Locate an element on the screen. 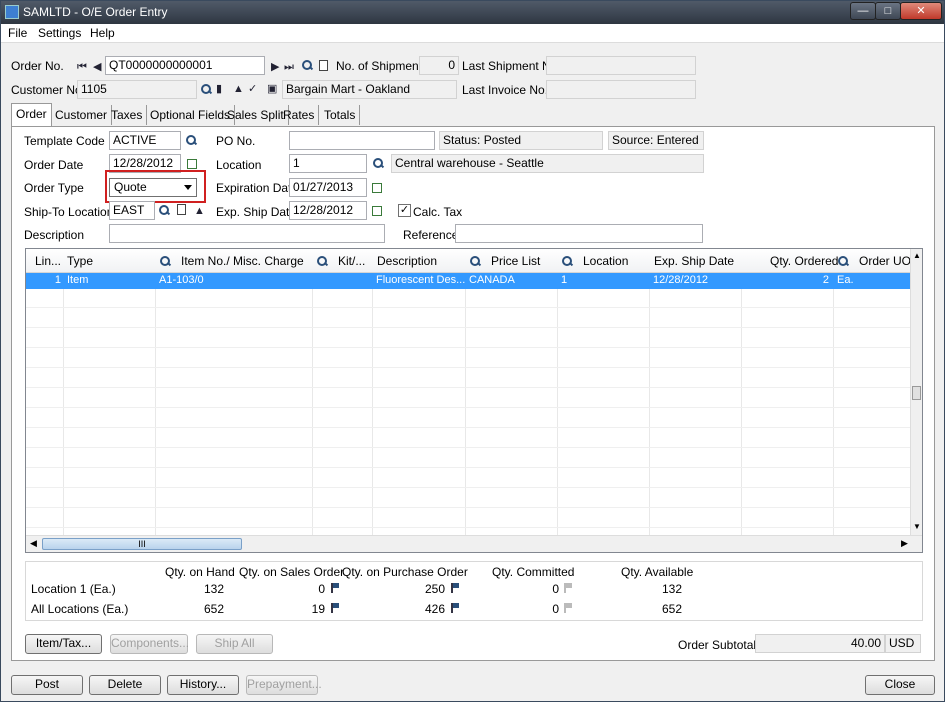 Image resolution: width=945 pixels, height=702 pixels. location-col-finder-icon is located at coordinates (567, 261).